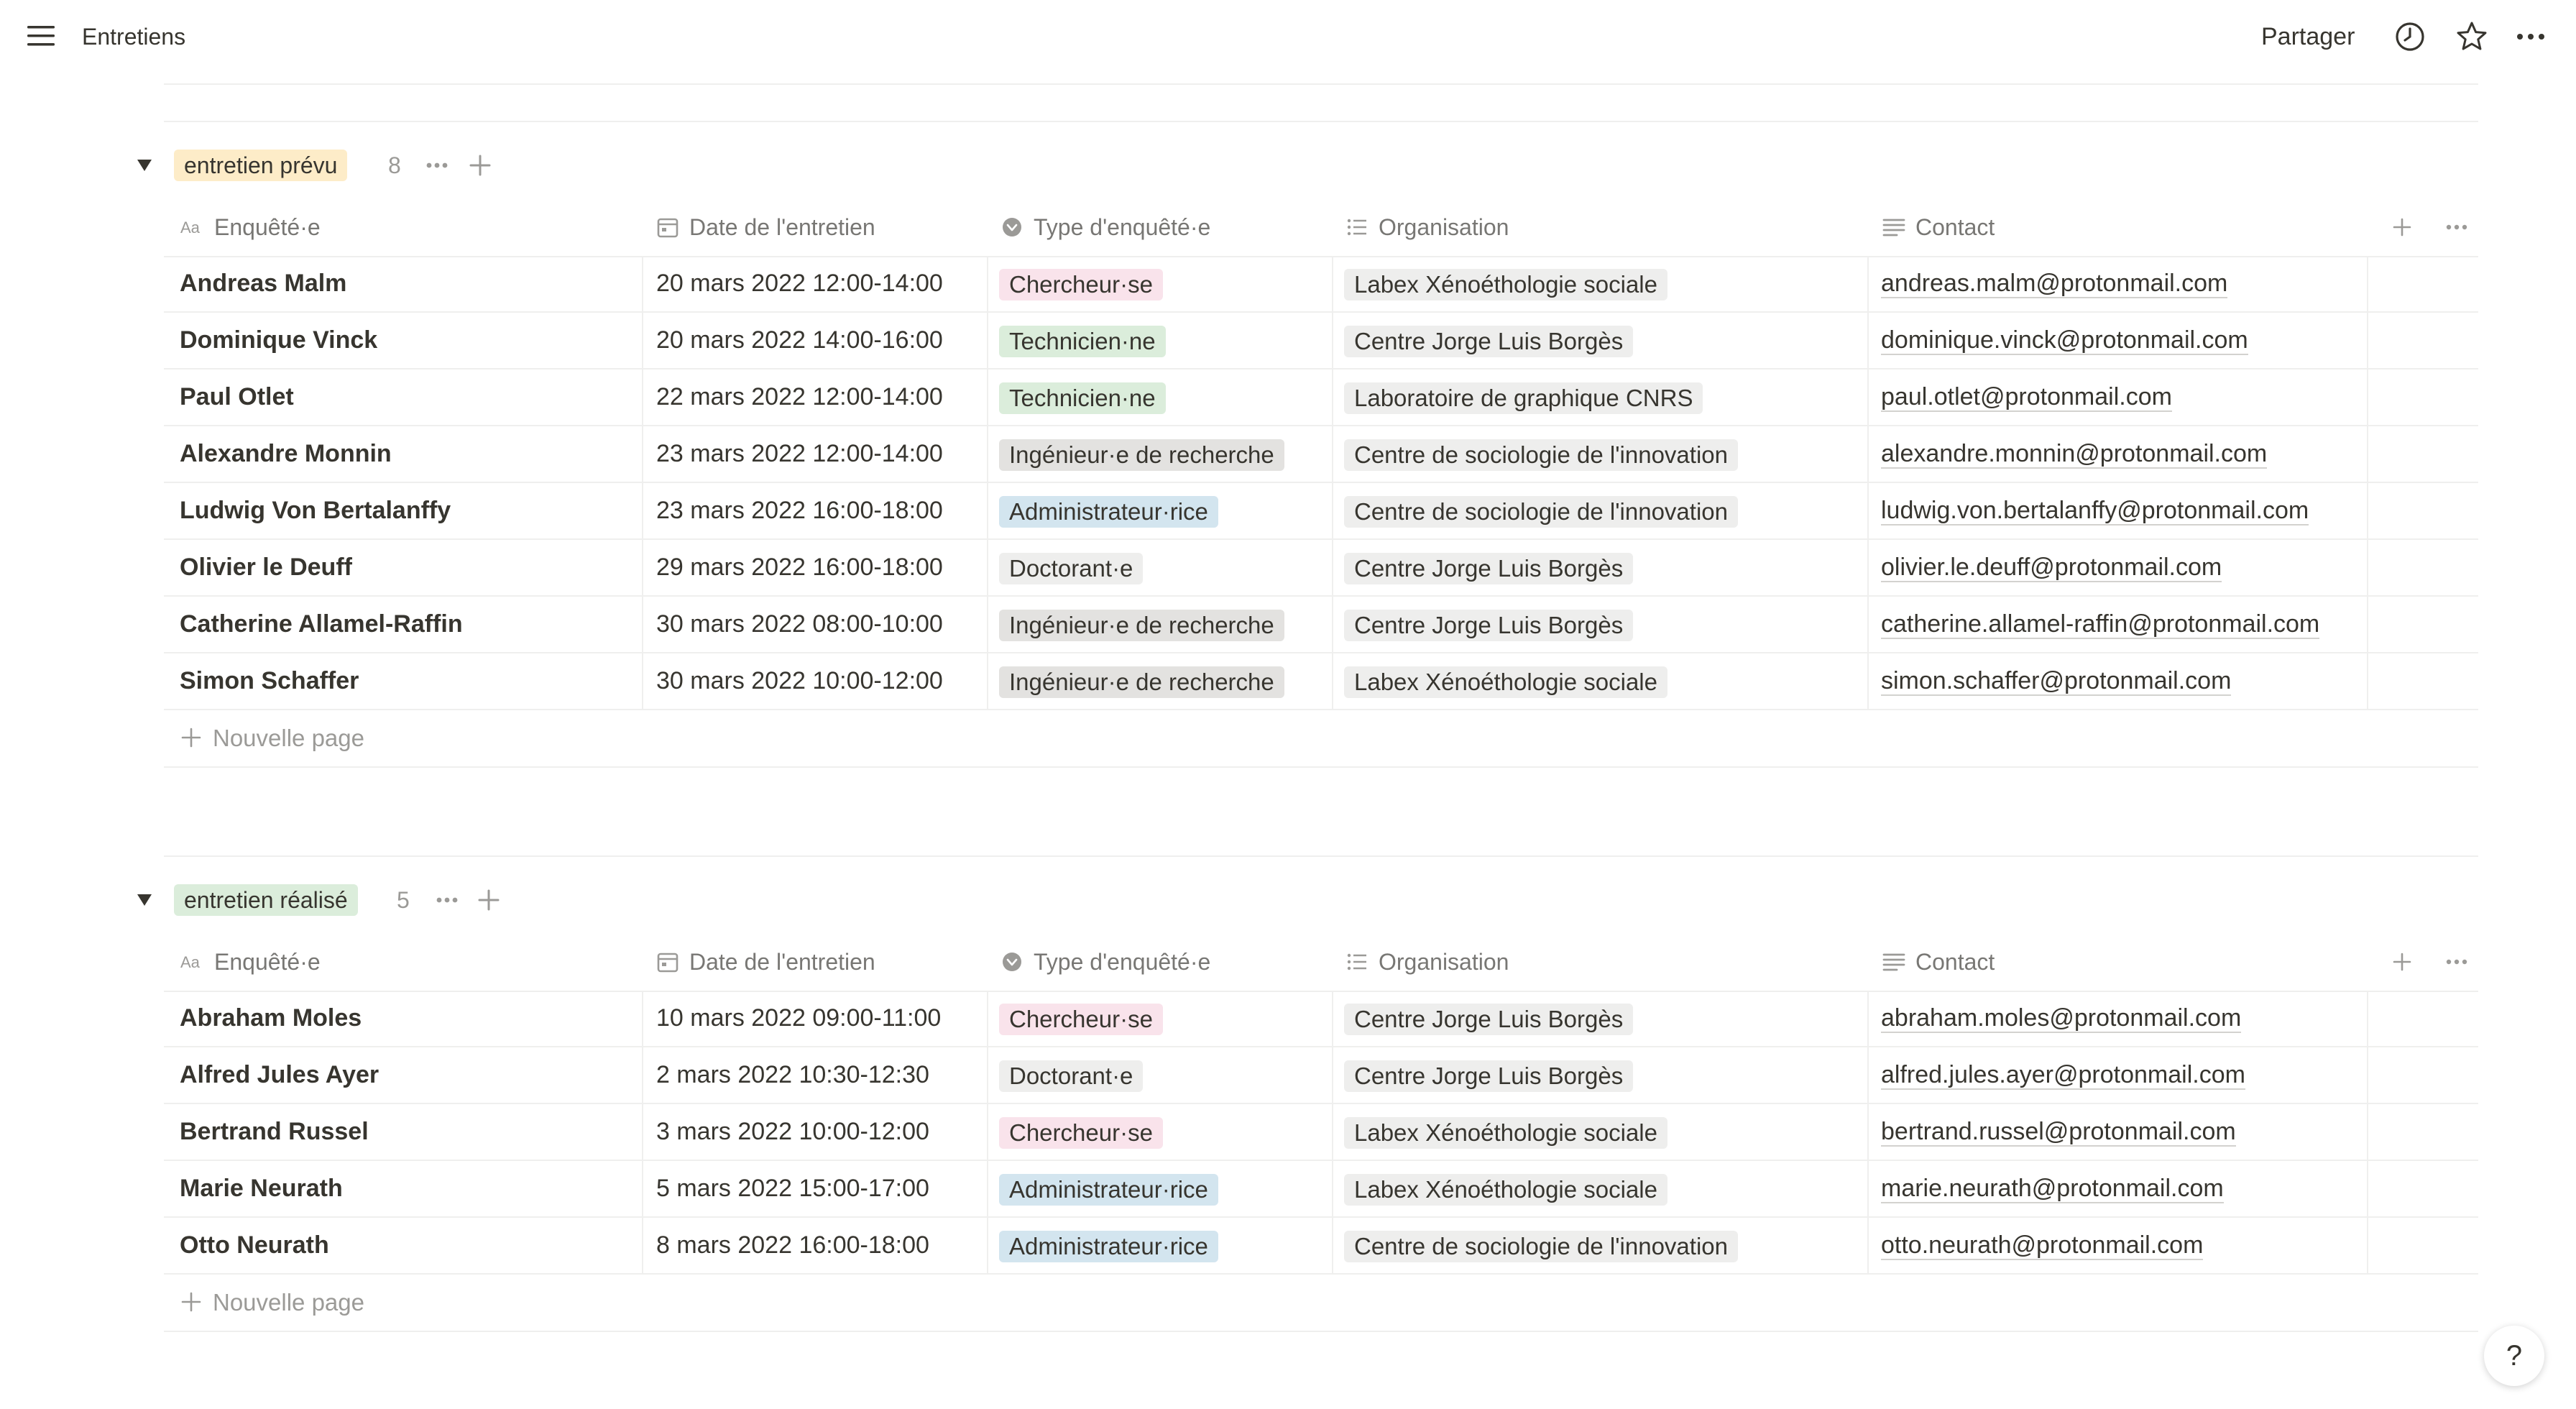 The height and width of the screenshot is (1409, 2576). Describe the element at coordinates (825, 1188) in the screenshot. I see `date-cell: 5 mars 2022 15:00-17:00` at that location.